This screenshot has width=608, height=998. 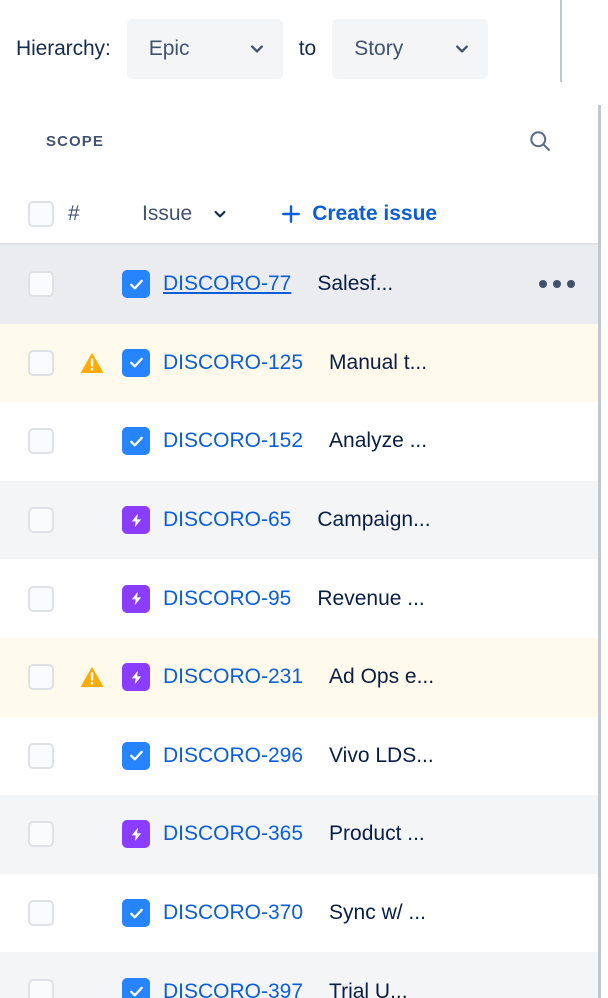 What do you see at coordinates (167, 213) in the screenshot?
I see `issue-column-label: Issue` at bounding box center [167, 213].